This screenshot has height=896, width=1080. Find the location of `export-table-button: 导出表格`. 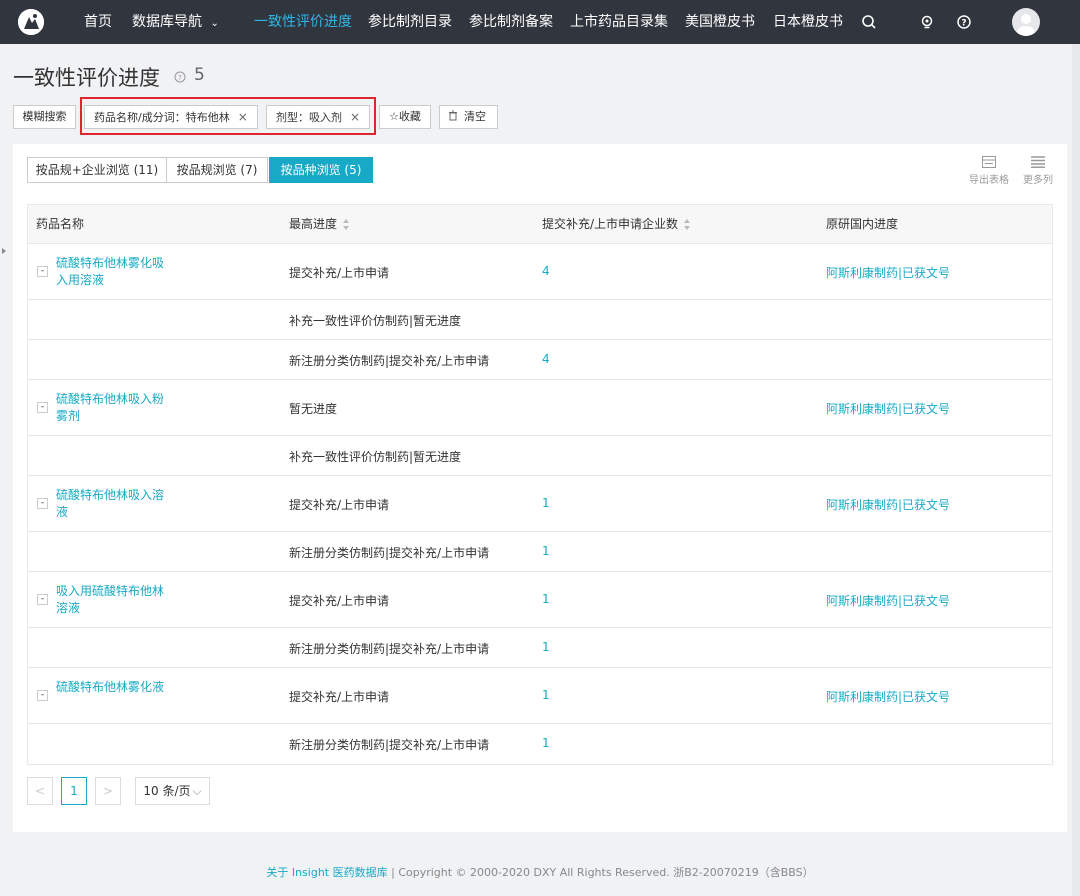

export-table-button: 导出表格 is located at coordinates (989, 171).